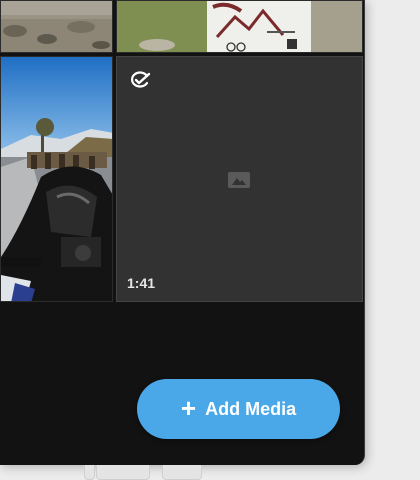 This screenshot has width=420, height=480. What do you see at coordinates (251, 408) in the screenshot?
I see `add-media-label: Add Media` at bounding box center [251, 408].